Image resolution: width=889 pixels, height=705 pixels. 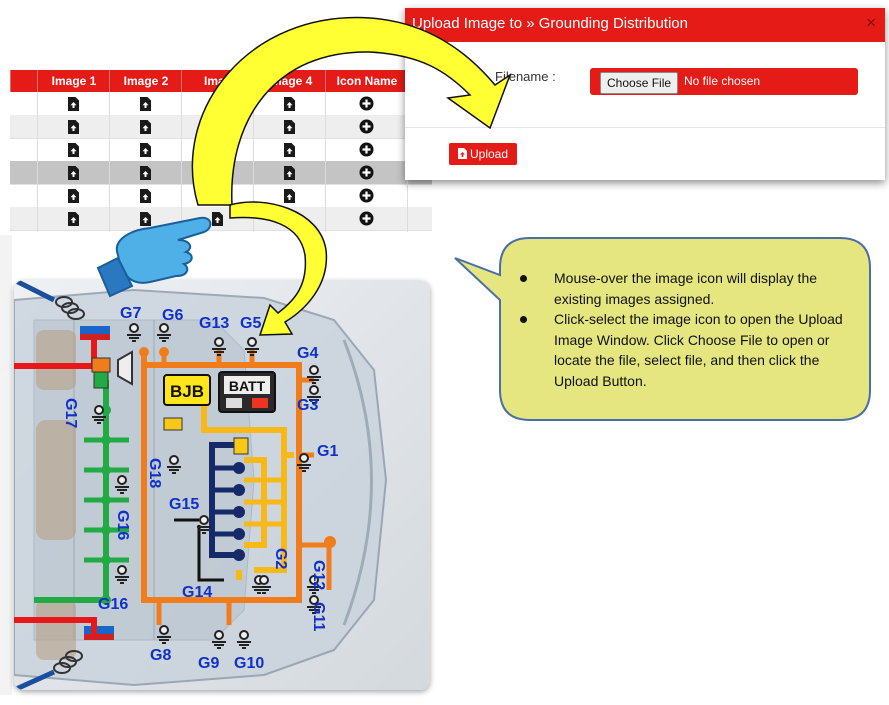 I want to click on filename-label: Filename :, so click(x=525, y=76).